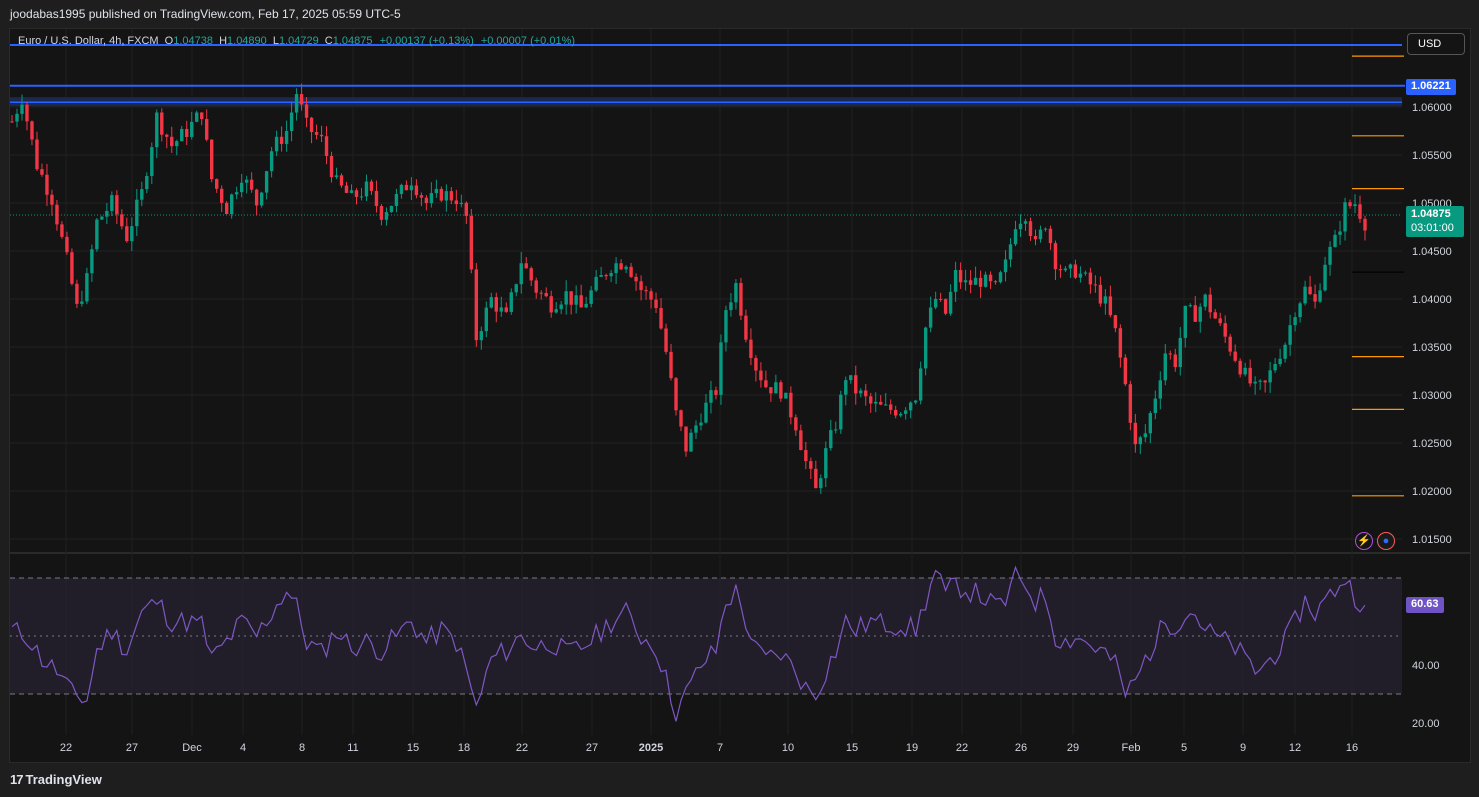 Image resolution: width=1479 pixels, height=797 pixels. I want to click on high-value: 1.04890, so click(247, 41).